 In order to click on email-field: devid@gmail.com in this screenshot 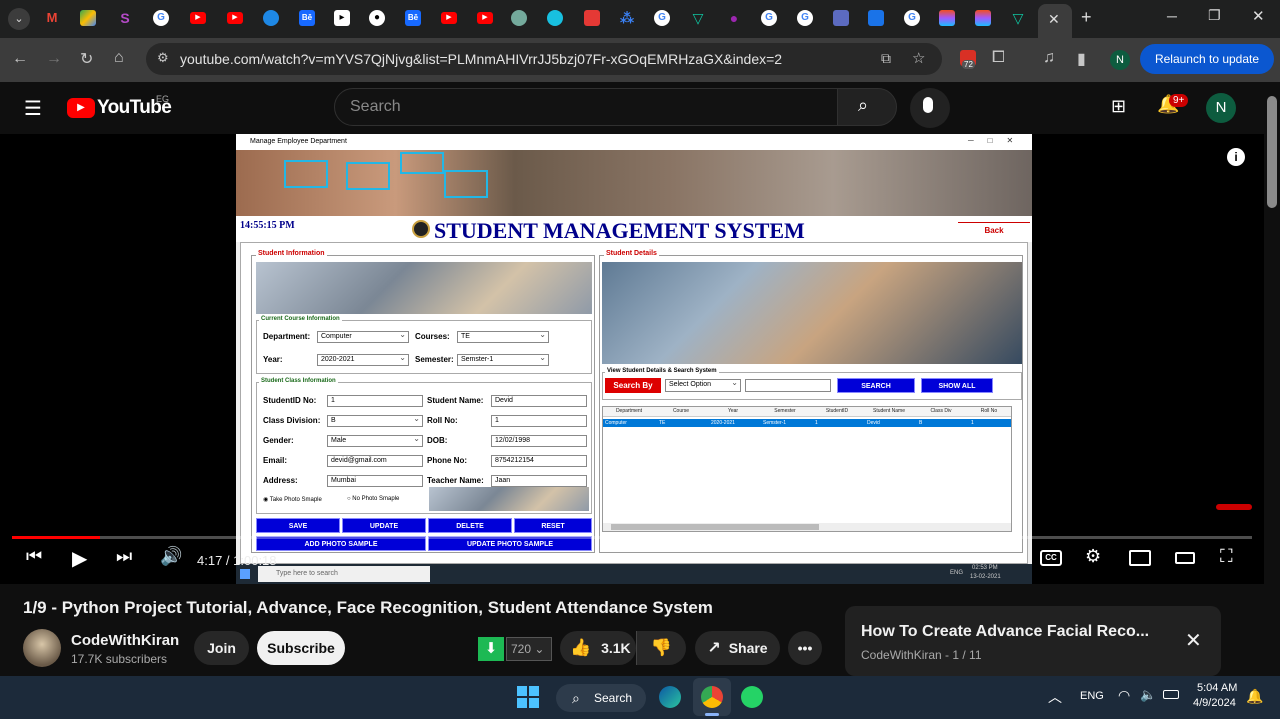, I will do `click(375, 461)`.